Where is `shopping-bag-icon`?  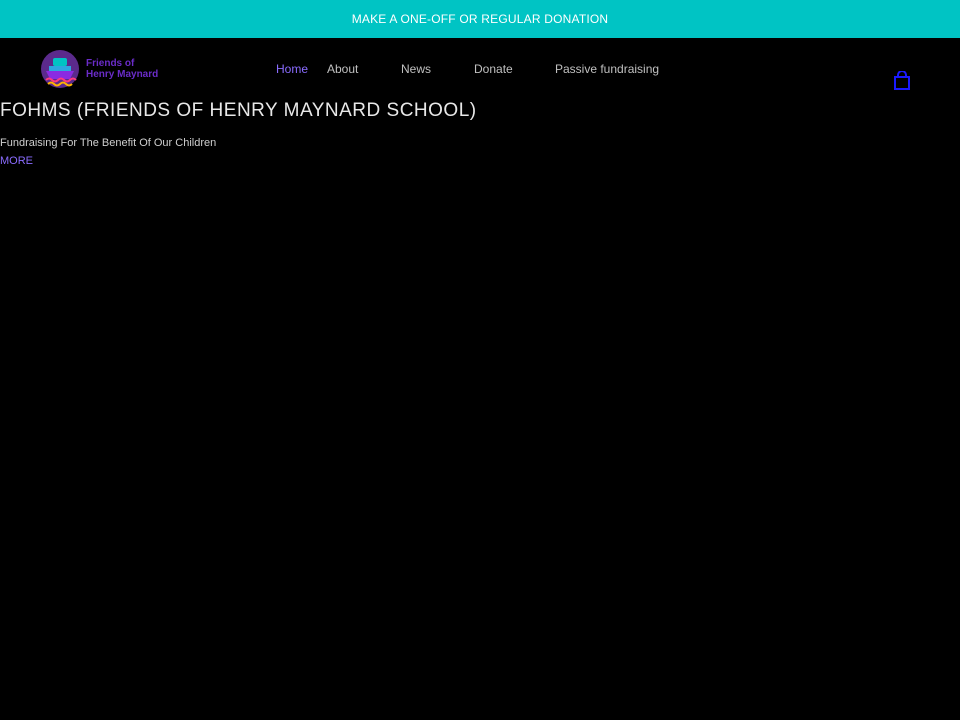 shopping-bag-icon is located at coordinates (902, 80).